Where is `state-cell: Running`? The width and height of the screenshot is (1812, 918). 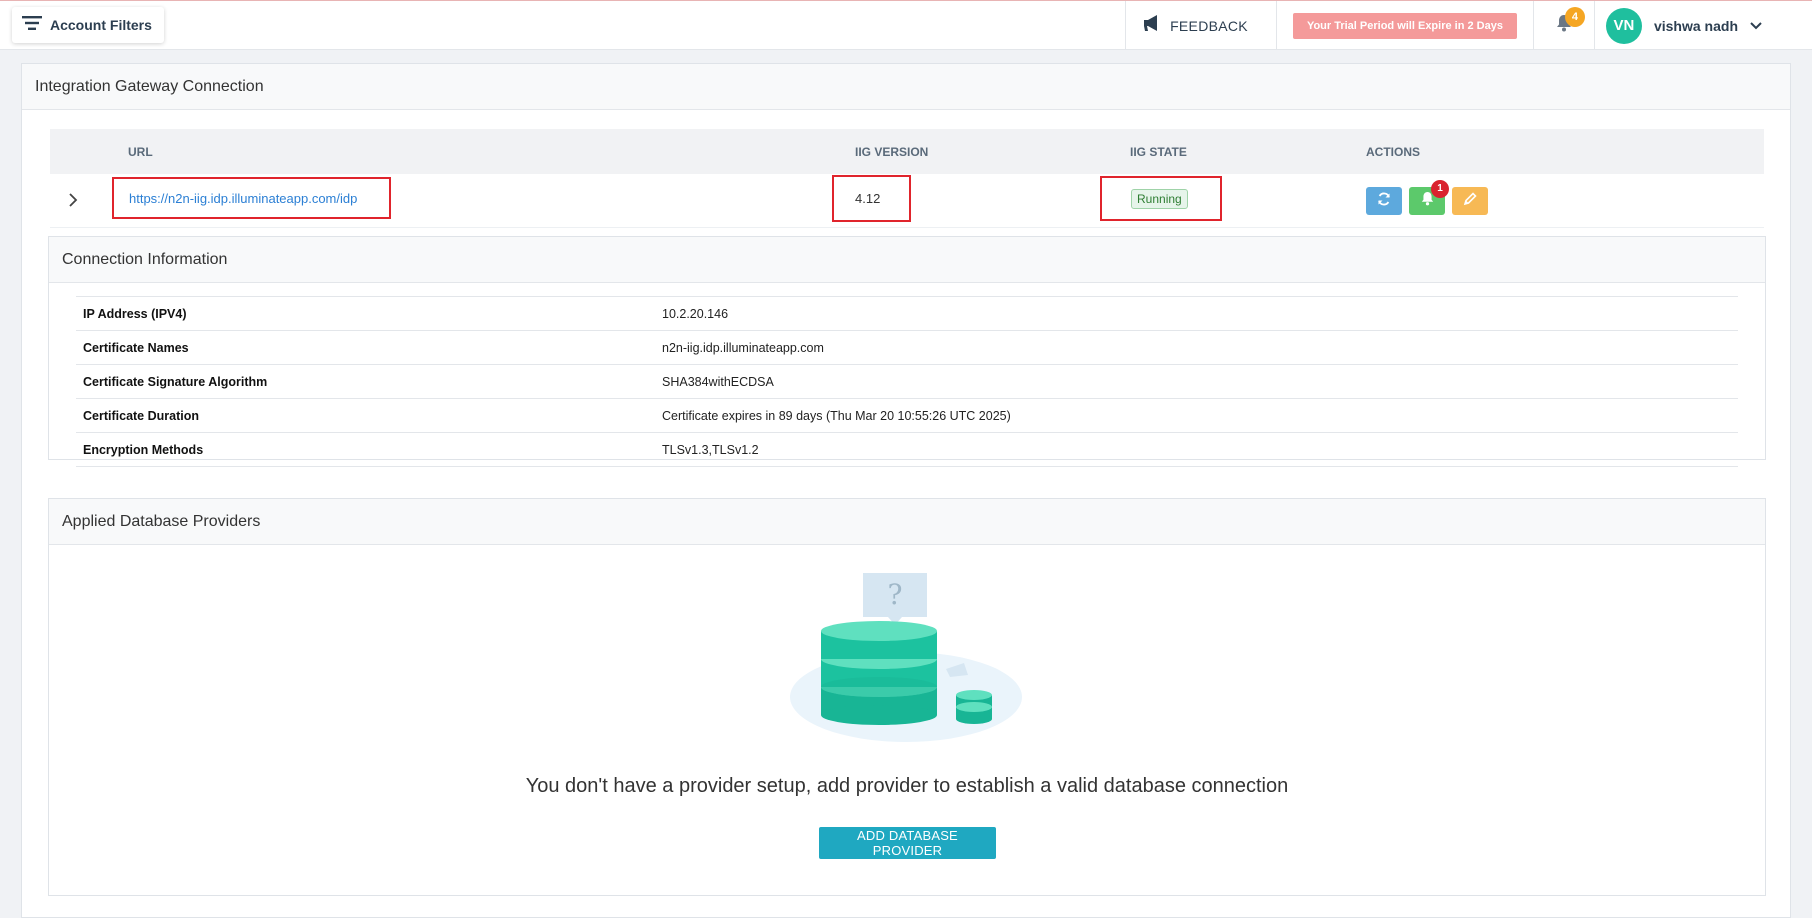 state-cell: Running is located at coordinates (1161, 198).